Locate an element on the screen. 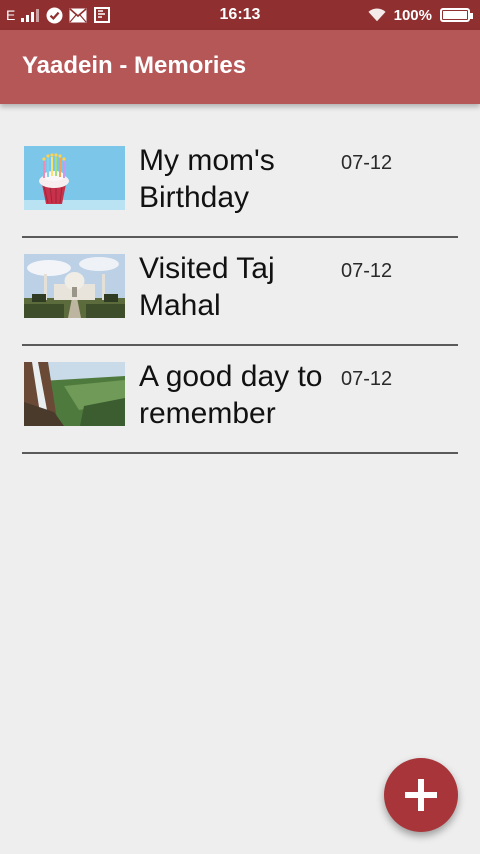  memory-list-item: A good day to remember 07-12 is located at coordinates (240, 400).